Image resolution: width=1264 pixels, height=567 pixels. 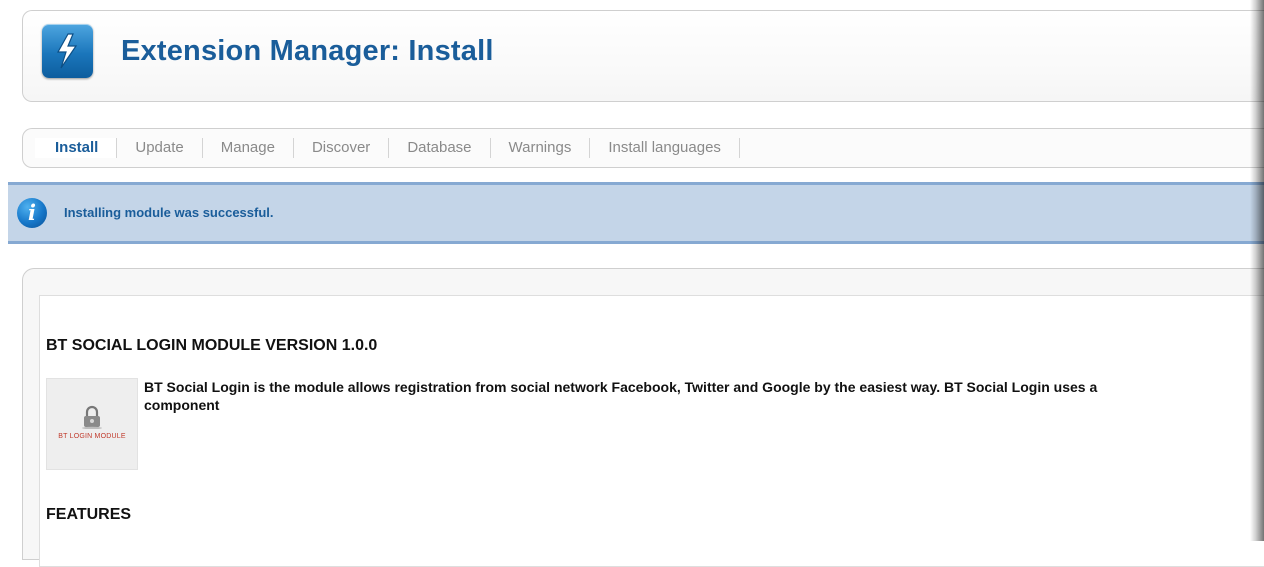 I want to click on message-text: Installing module was successful., so click(x=169, y=212).